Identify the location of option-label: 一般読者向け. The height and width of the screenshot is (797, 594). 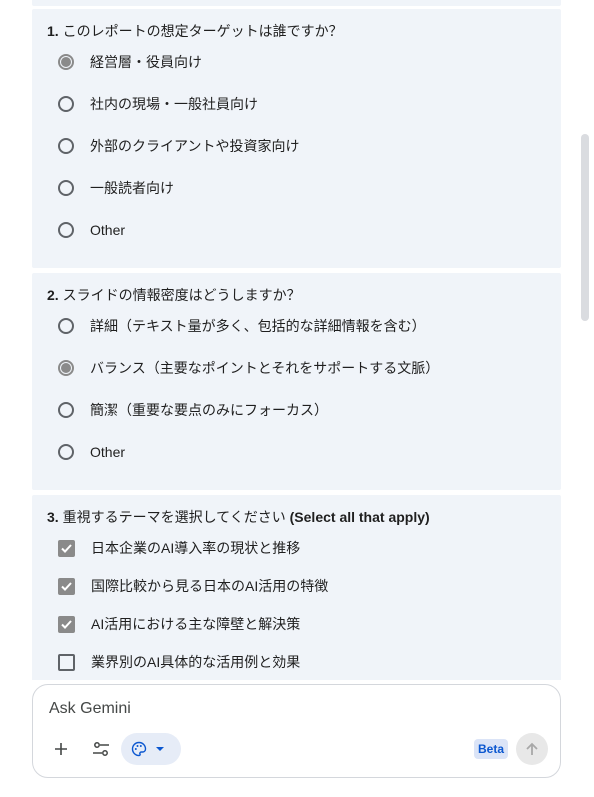
(132, 188).